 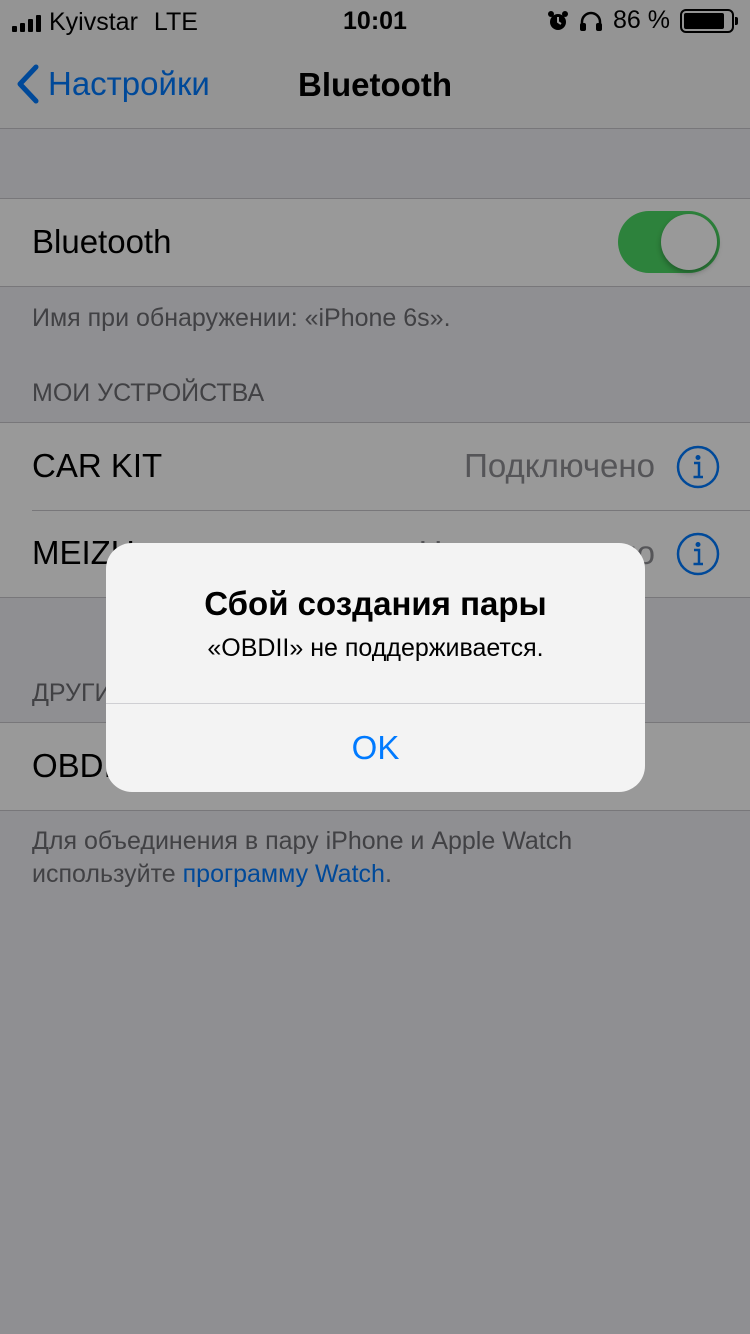 What do you see at coordinates (375, 648) in the screenshot?
I see `alert-message: «OBDII» не поддерживается.` at bounding box center [375, 648].